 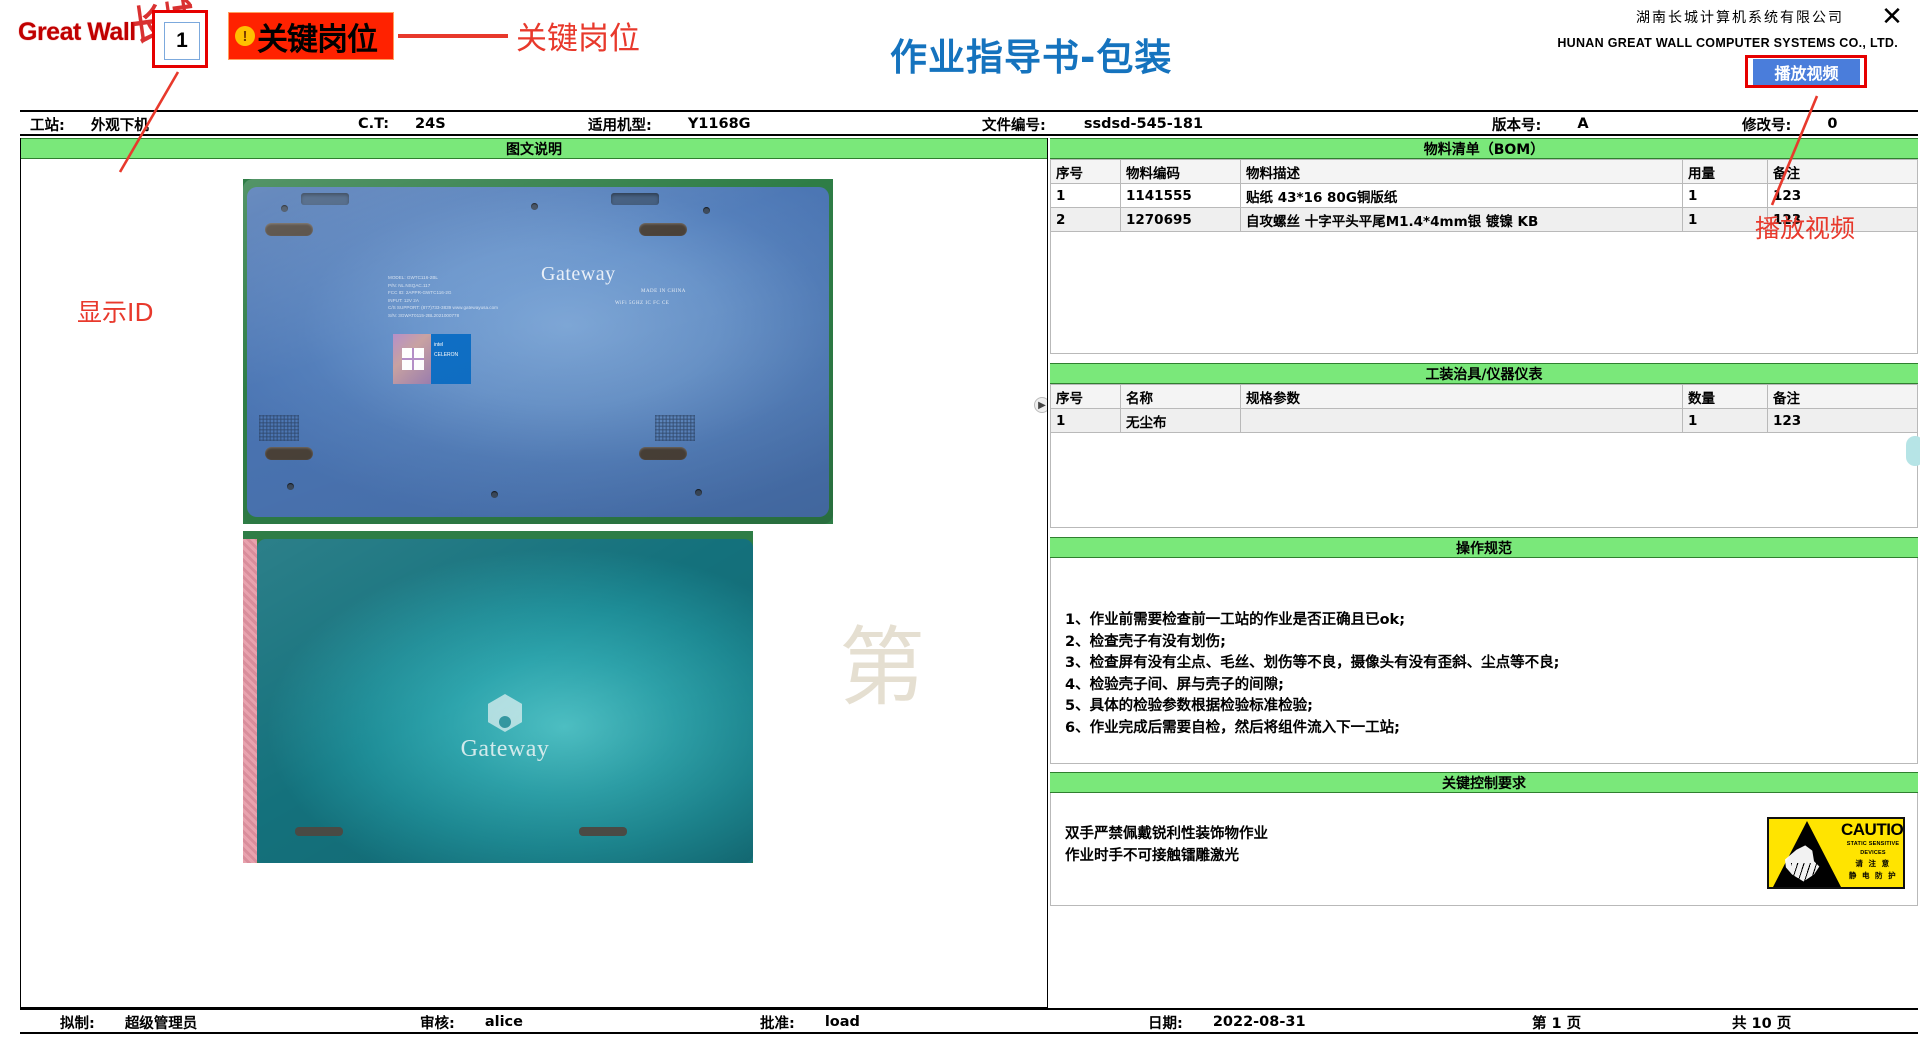 I want to click on table-row: 1 1141555 贴纸 43*16 80G铜版纸 1 123, so click(x=1484, y=195).